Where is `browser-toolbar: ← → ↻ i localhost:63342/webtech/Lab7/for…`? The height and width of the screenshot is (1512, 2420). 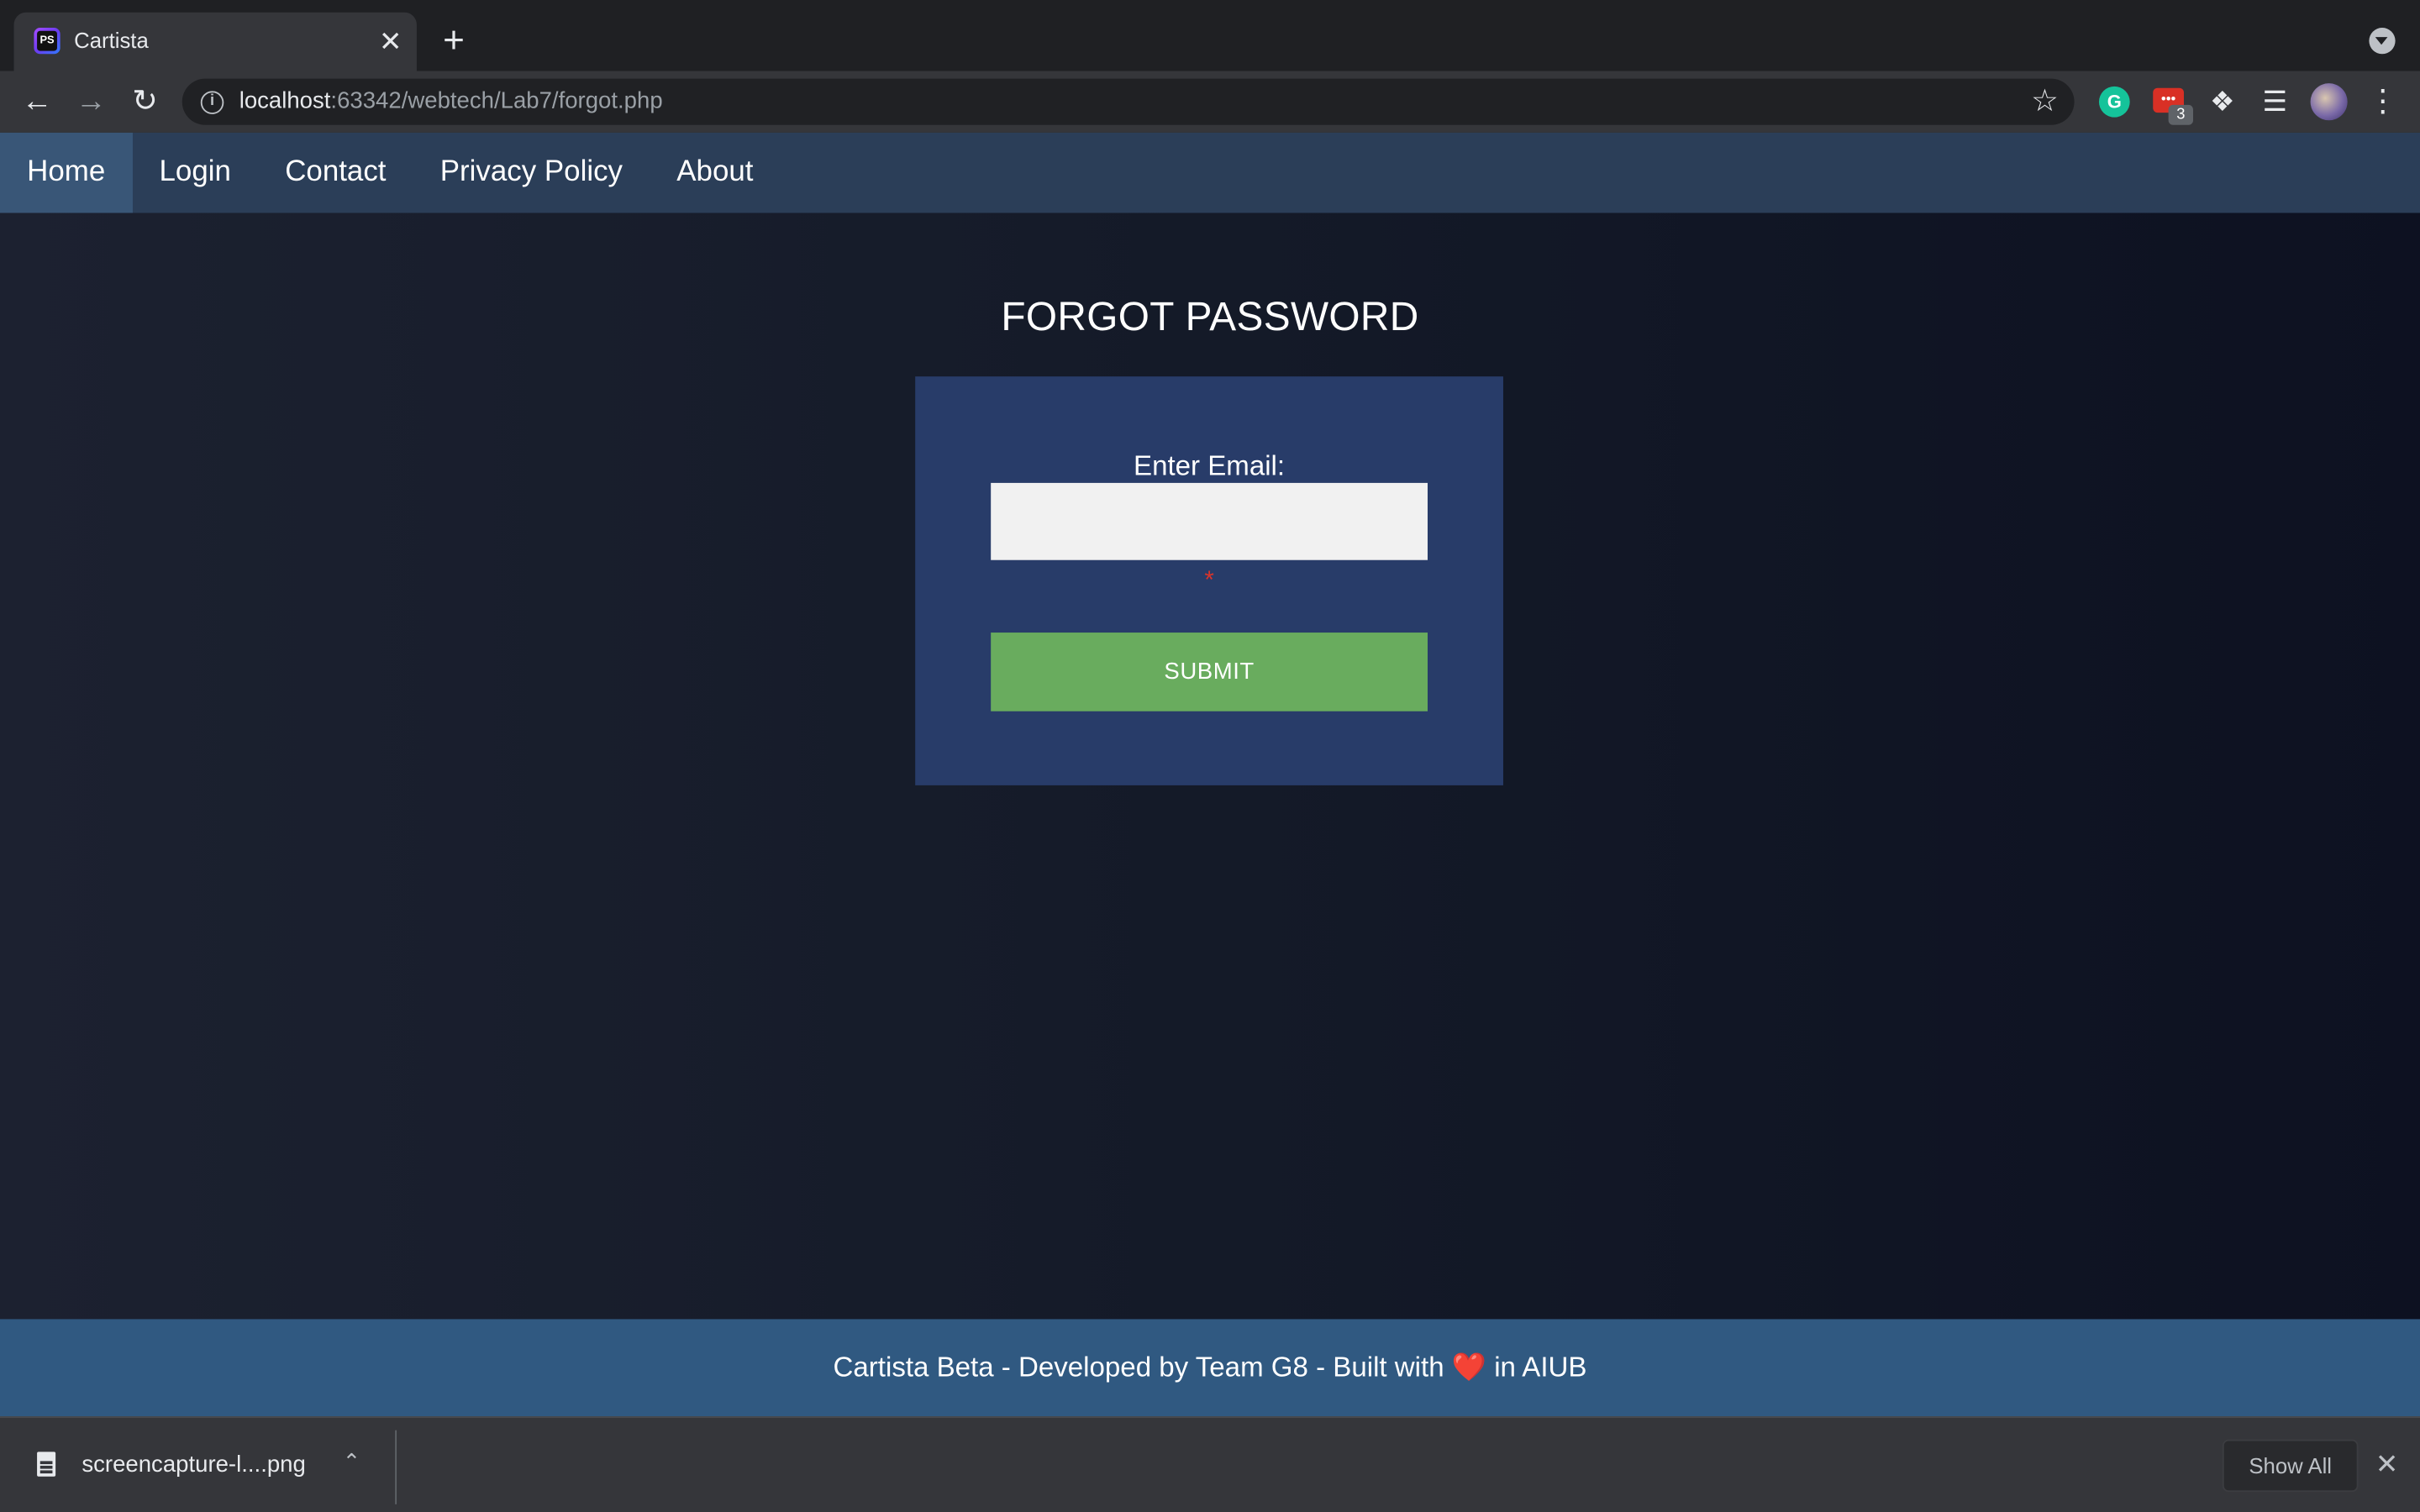 browser-toolbar: ← → ↻ i localhost:63342/webtech/Lab7/for… is located at coordinates (1210, 102).